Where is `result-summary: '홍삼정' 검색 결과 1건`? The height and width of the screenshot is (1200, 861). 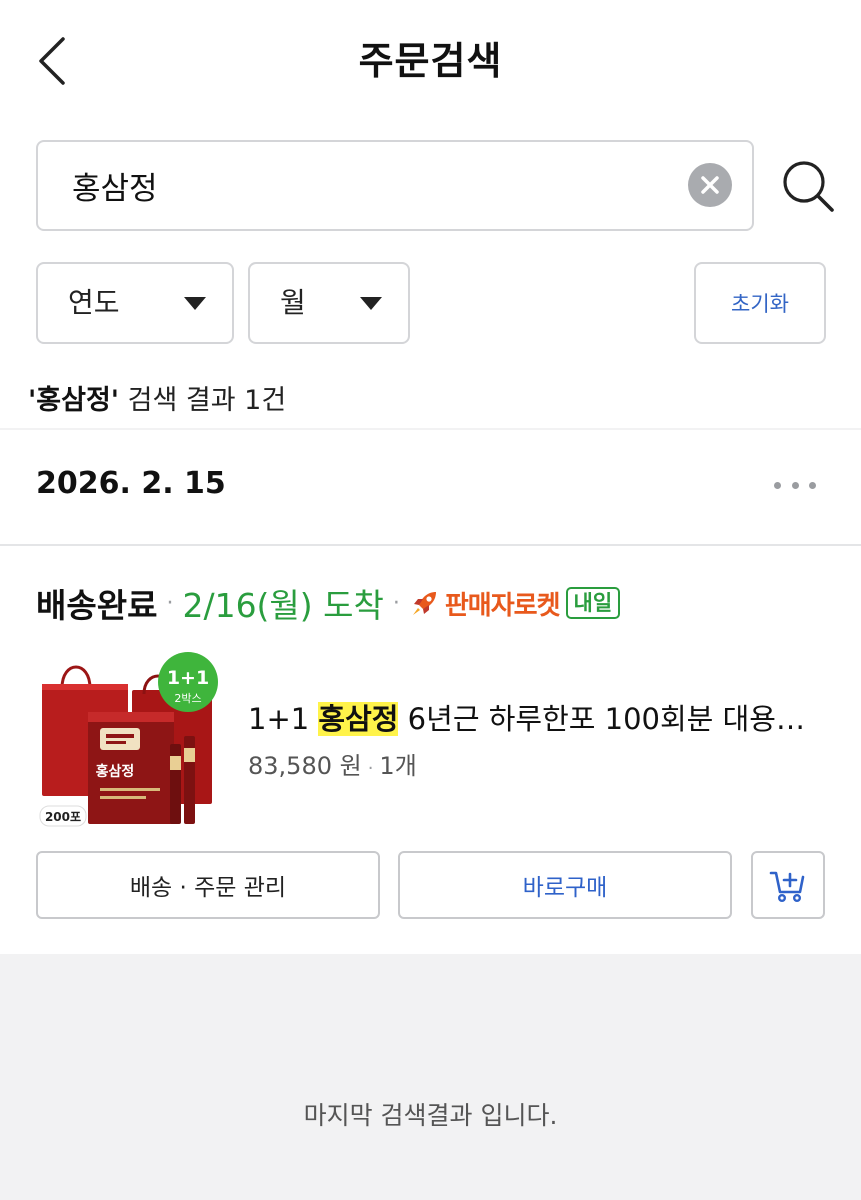
result-summary: '홍삼정' 검색 결과 1건 is located at coordinates (157, 397).